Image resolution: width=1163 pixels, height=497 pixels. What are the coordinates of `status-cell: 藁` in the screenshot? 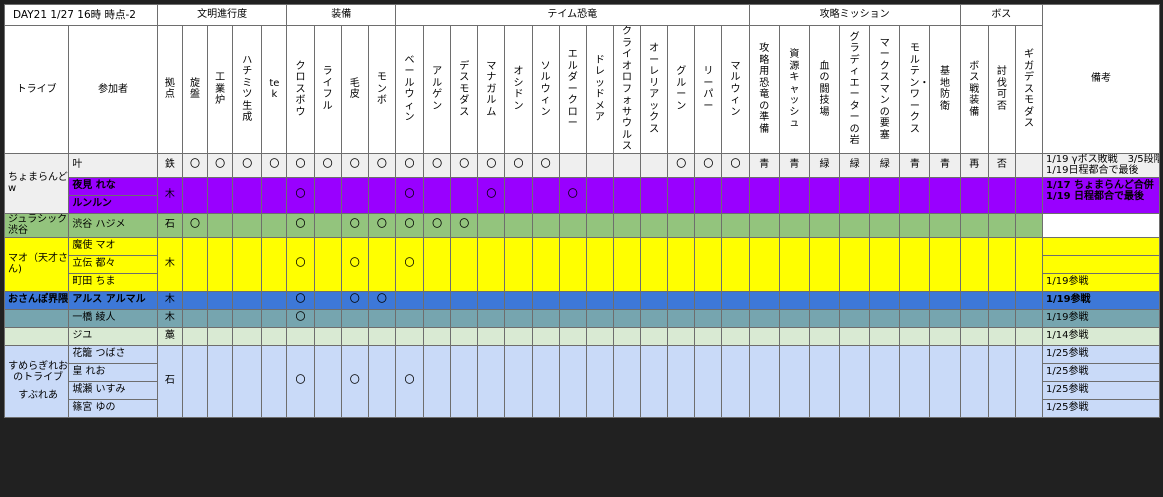 It's located at (169, 336).